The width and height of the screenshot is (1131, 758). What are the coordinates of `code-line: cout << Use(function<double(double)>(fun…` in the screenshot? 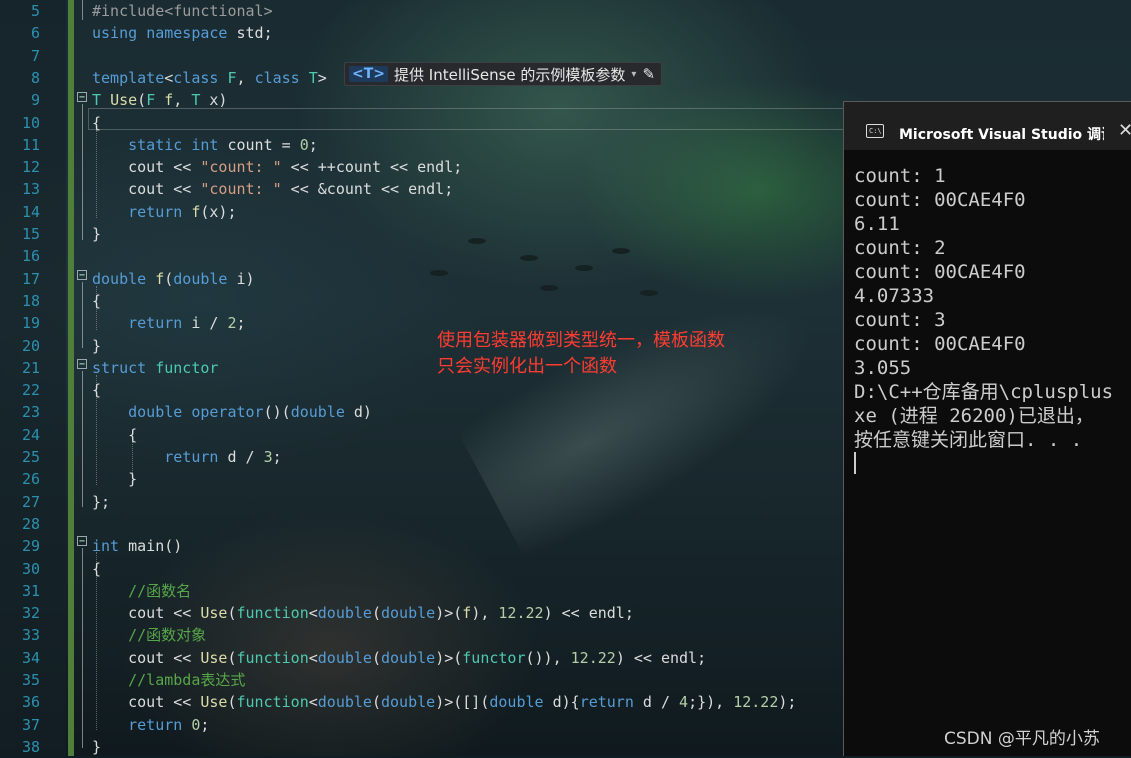 It's located at (399, 658).